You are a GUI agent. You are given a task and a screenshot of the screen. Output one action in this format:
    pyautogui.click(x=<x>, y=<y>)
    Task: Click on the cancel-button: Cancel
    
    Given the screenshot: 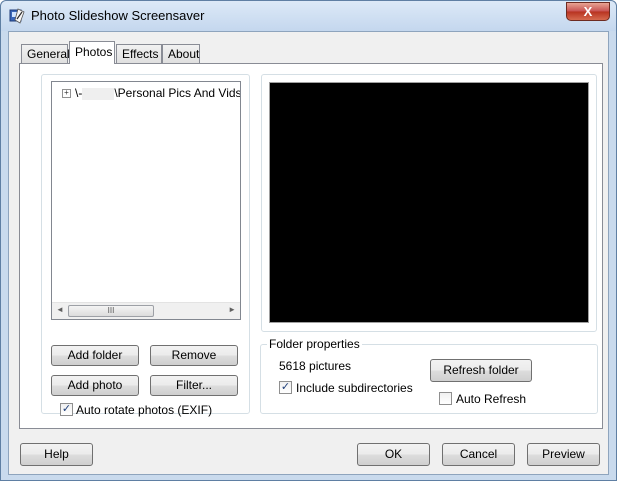 What is the action you would take?
    pyautogui.click(x=478, y=454)
    